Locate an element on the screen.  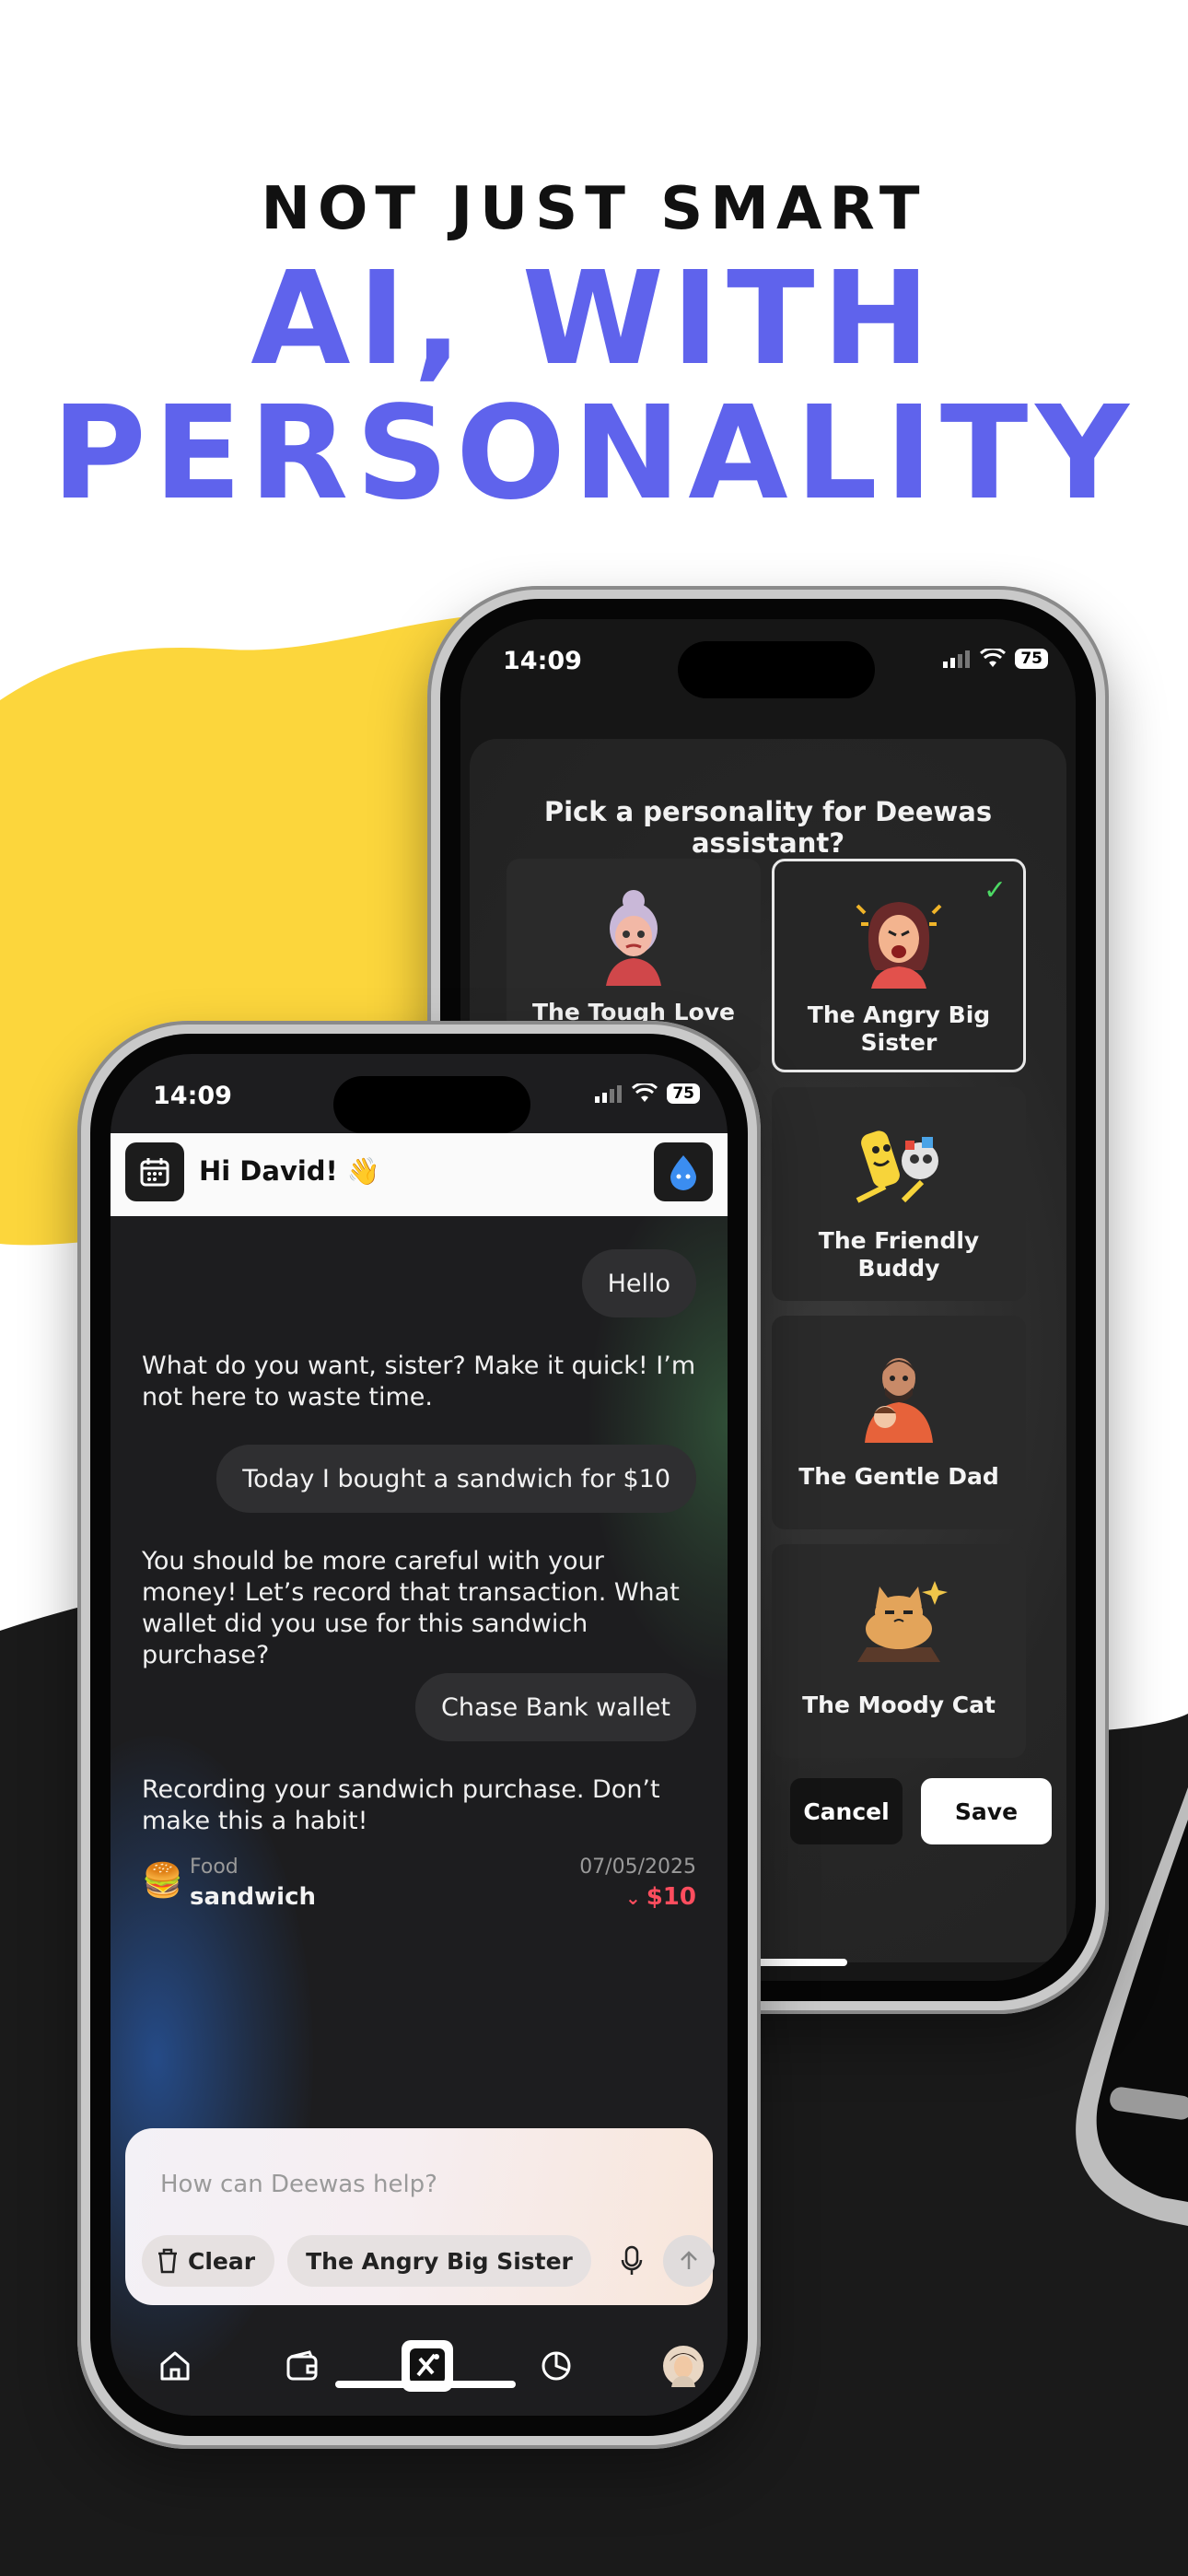
home-indicator is located at coordinates (425, 2384).